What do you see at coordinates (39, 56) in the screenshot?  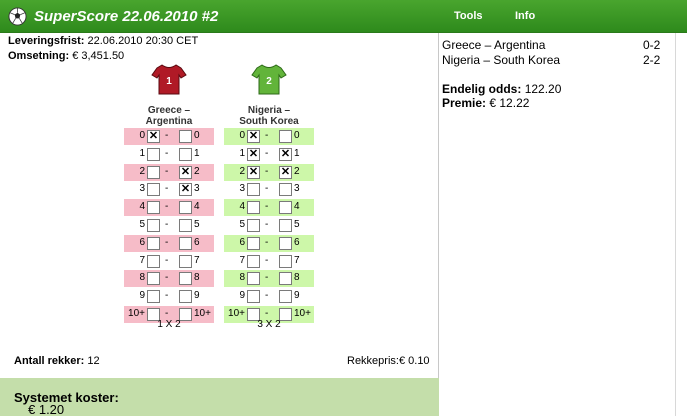 I see `omsetning-label: Omsetning:` at bounding box center [39, 56].